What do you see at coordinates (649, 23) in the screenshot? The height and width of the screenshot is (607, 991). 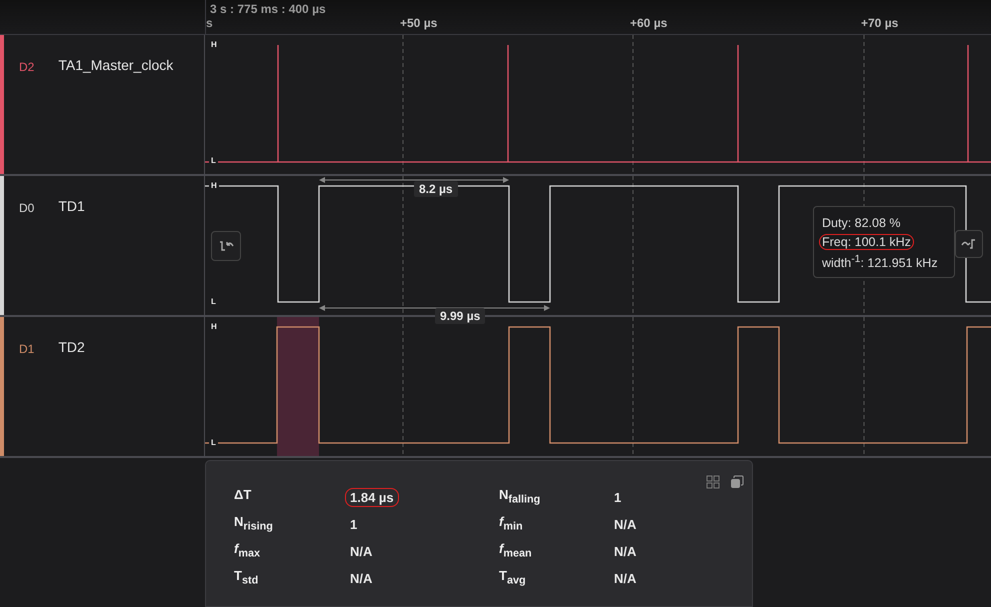 I see `time-tick-label: +60 µs` at bounding box center [649, 23].